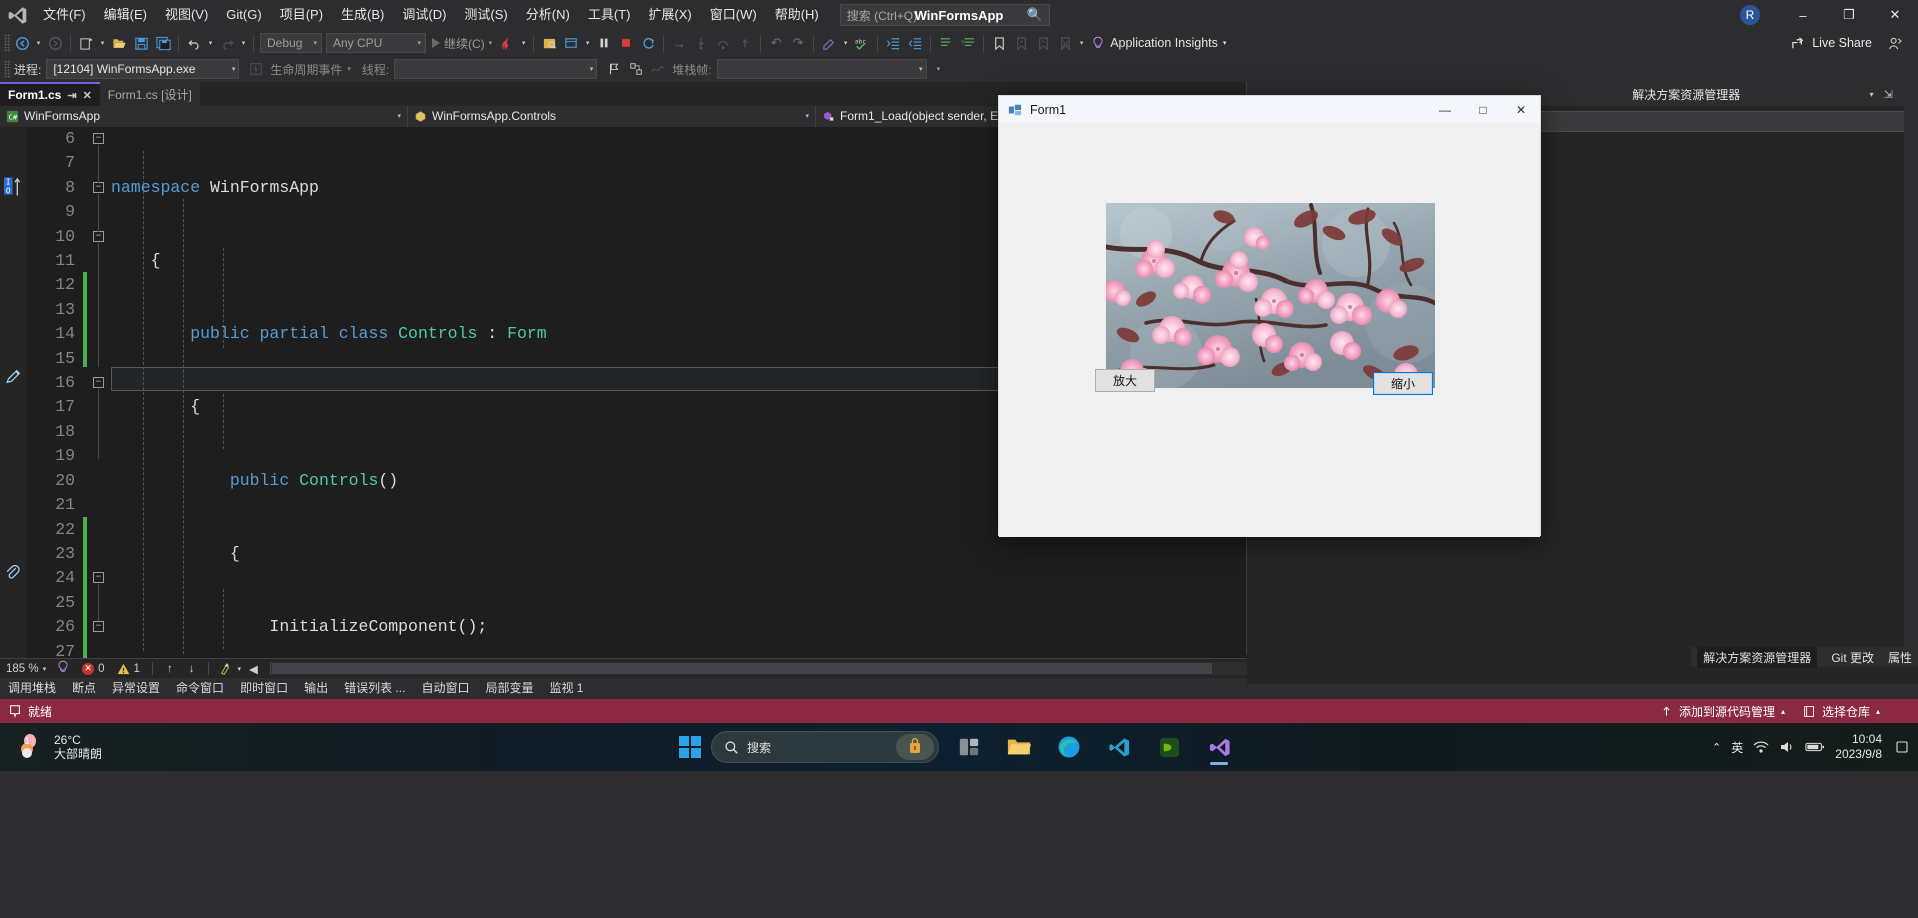 Image resolution: width=1918 pixels, height=918 pixels. Describe the element at coordinates (1750, 15) in the screenshot. I see `account-avatar: R` at that location.